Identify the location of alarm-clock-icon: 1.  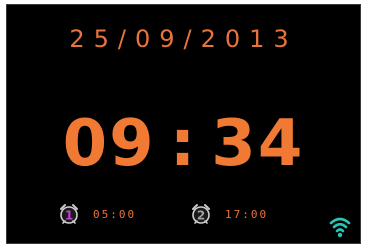
(69, 214).